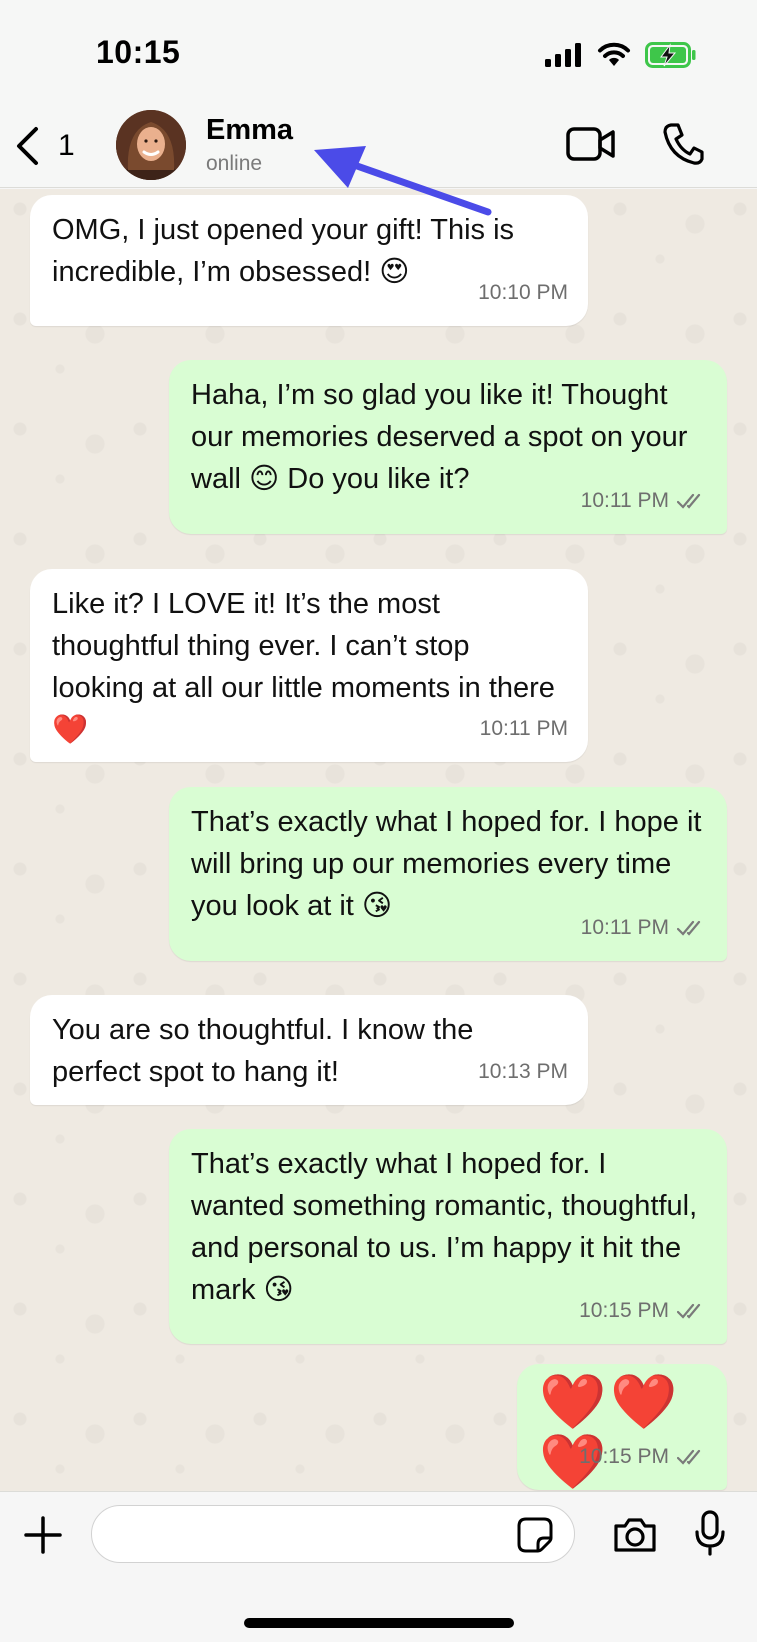 This screenshot has width=757, height=1642. What do you see at coordinates (710, 1533) in the screenshot?
I see `microphone-icon` at bounding box center [710, 1533].